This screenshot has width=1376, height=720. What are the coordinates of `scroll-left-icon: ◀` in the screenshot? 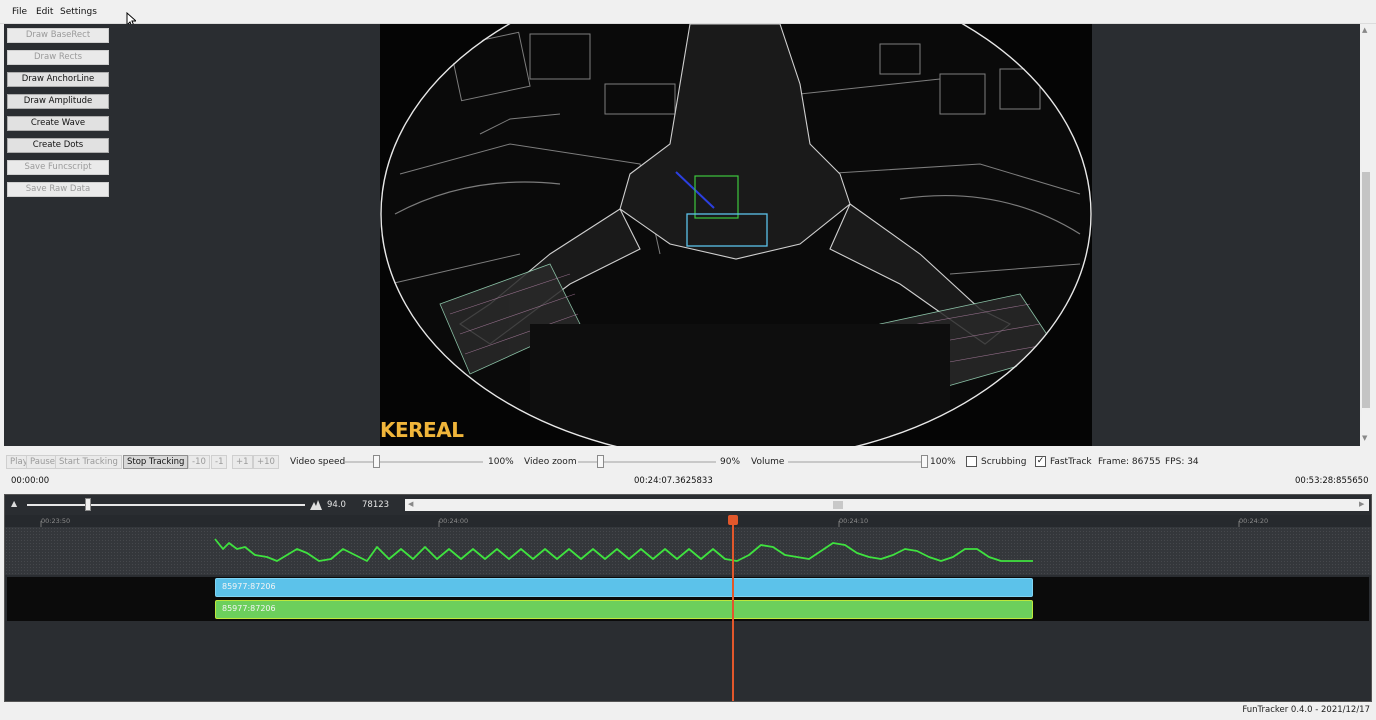 It's located at (410, 504).